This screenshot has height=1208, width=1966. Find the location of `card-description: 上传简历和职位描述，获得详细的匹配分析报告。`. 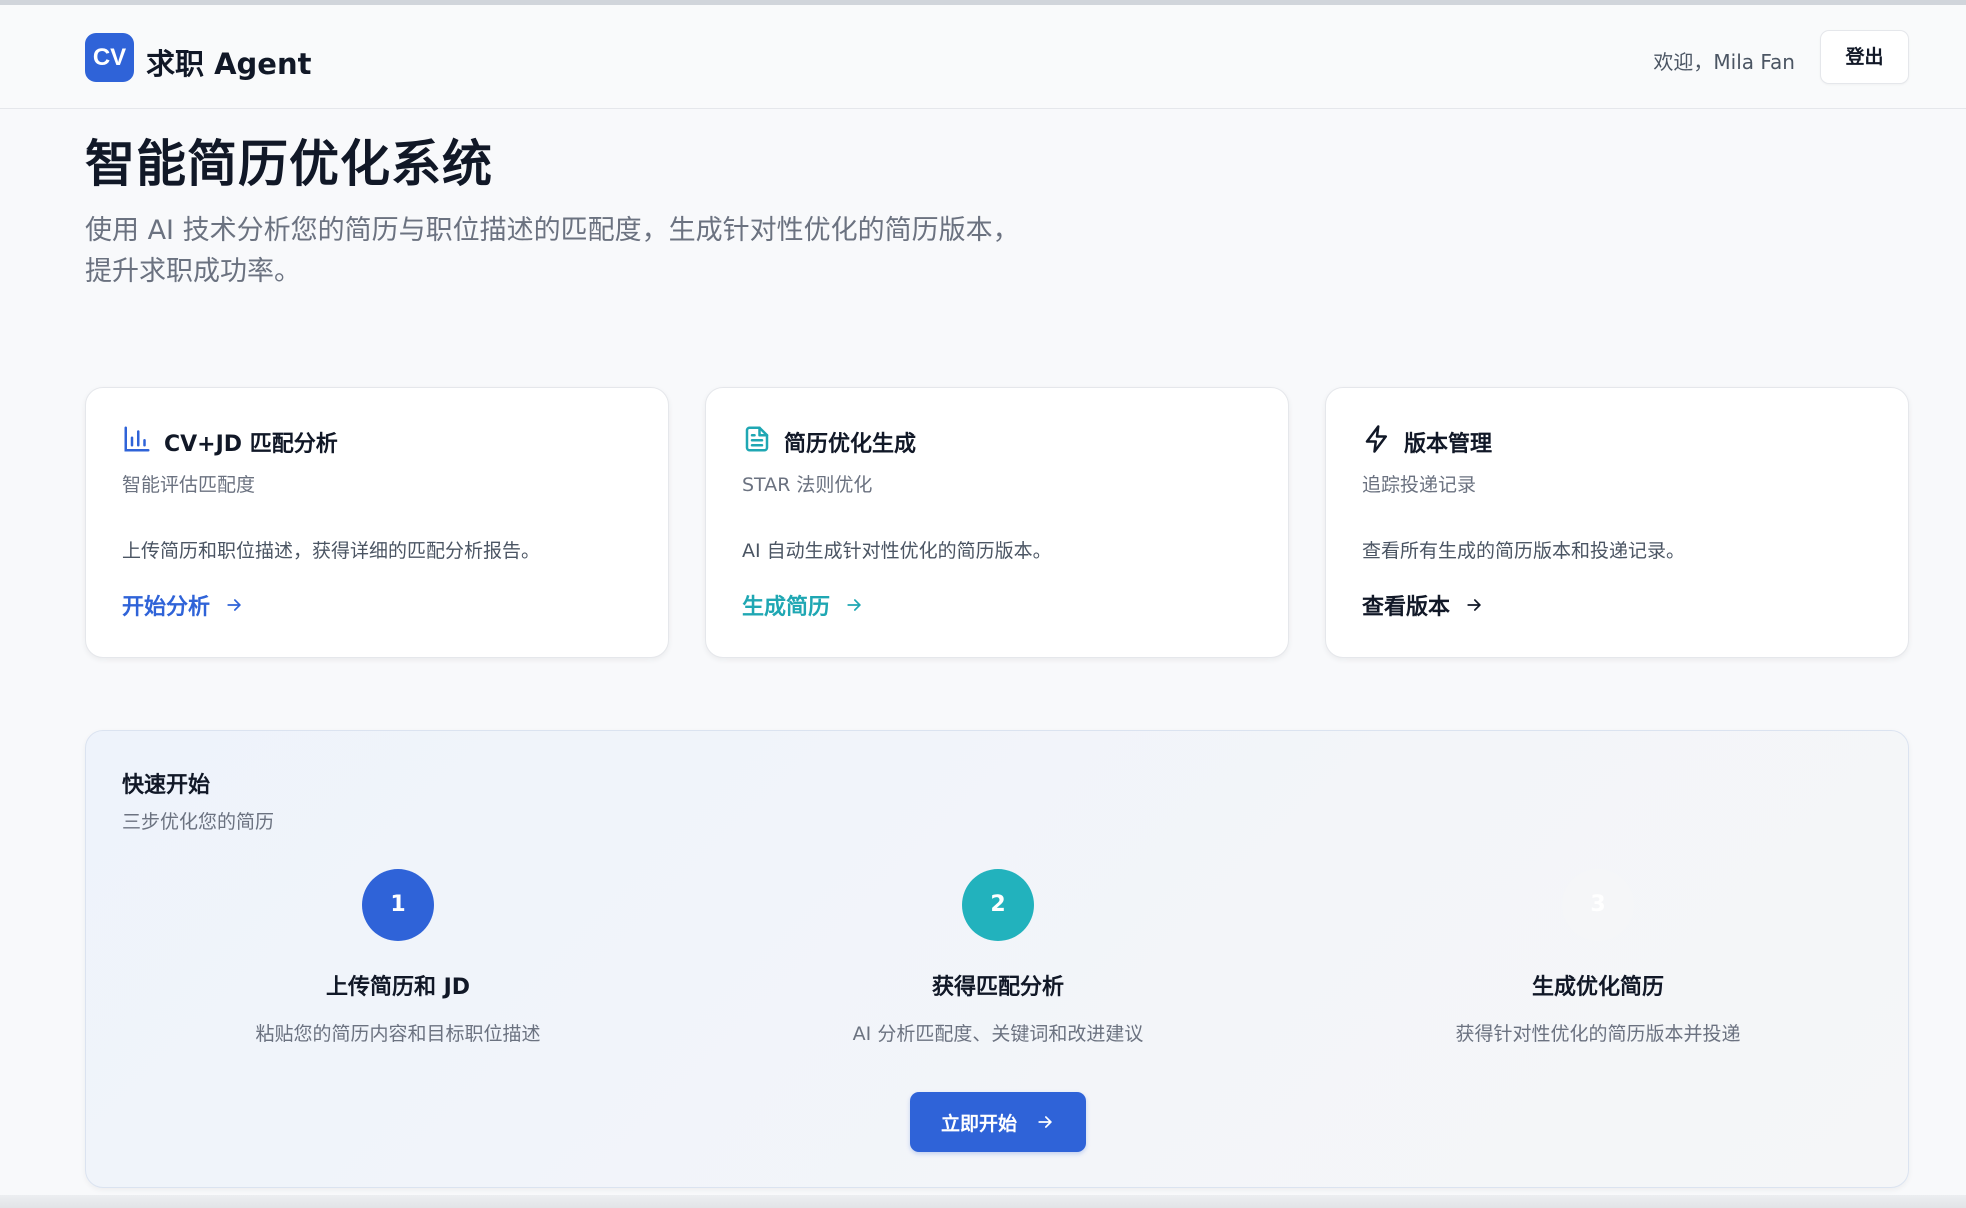

card-description: 上传简历和职位描述，获得详细的匹配分析报告。 is located at coordinates (331, 551).